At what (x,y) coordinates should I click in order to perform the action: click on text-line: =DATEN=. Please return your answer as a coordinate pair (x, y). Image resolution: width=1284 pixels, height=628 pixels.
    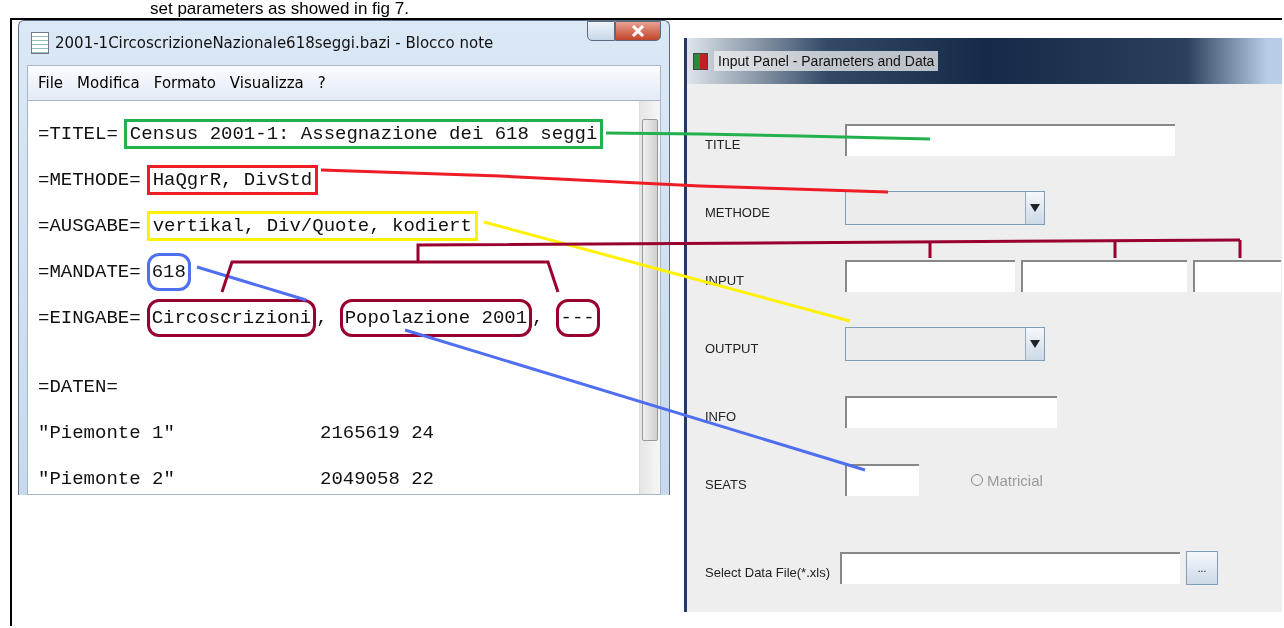
    Looking at the image, I should click on (78, 387).